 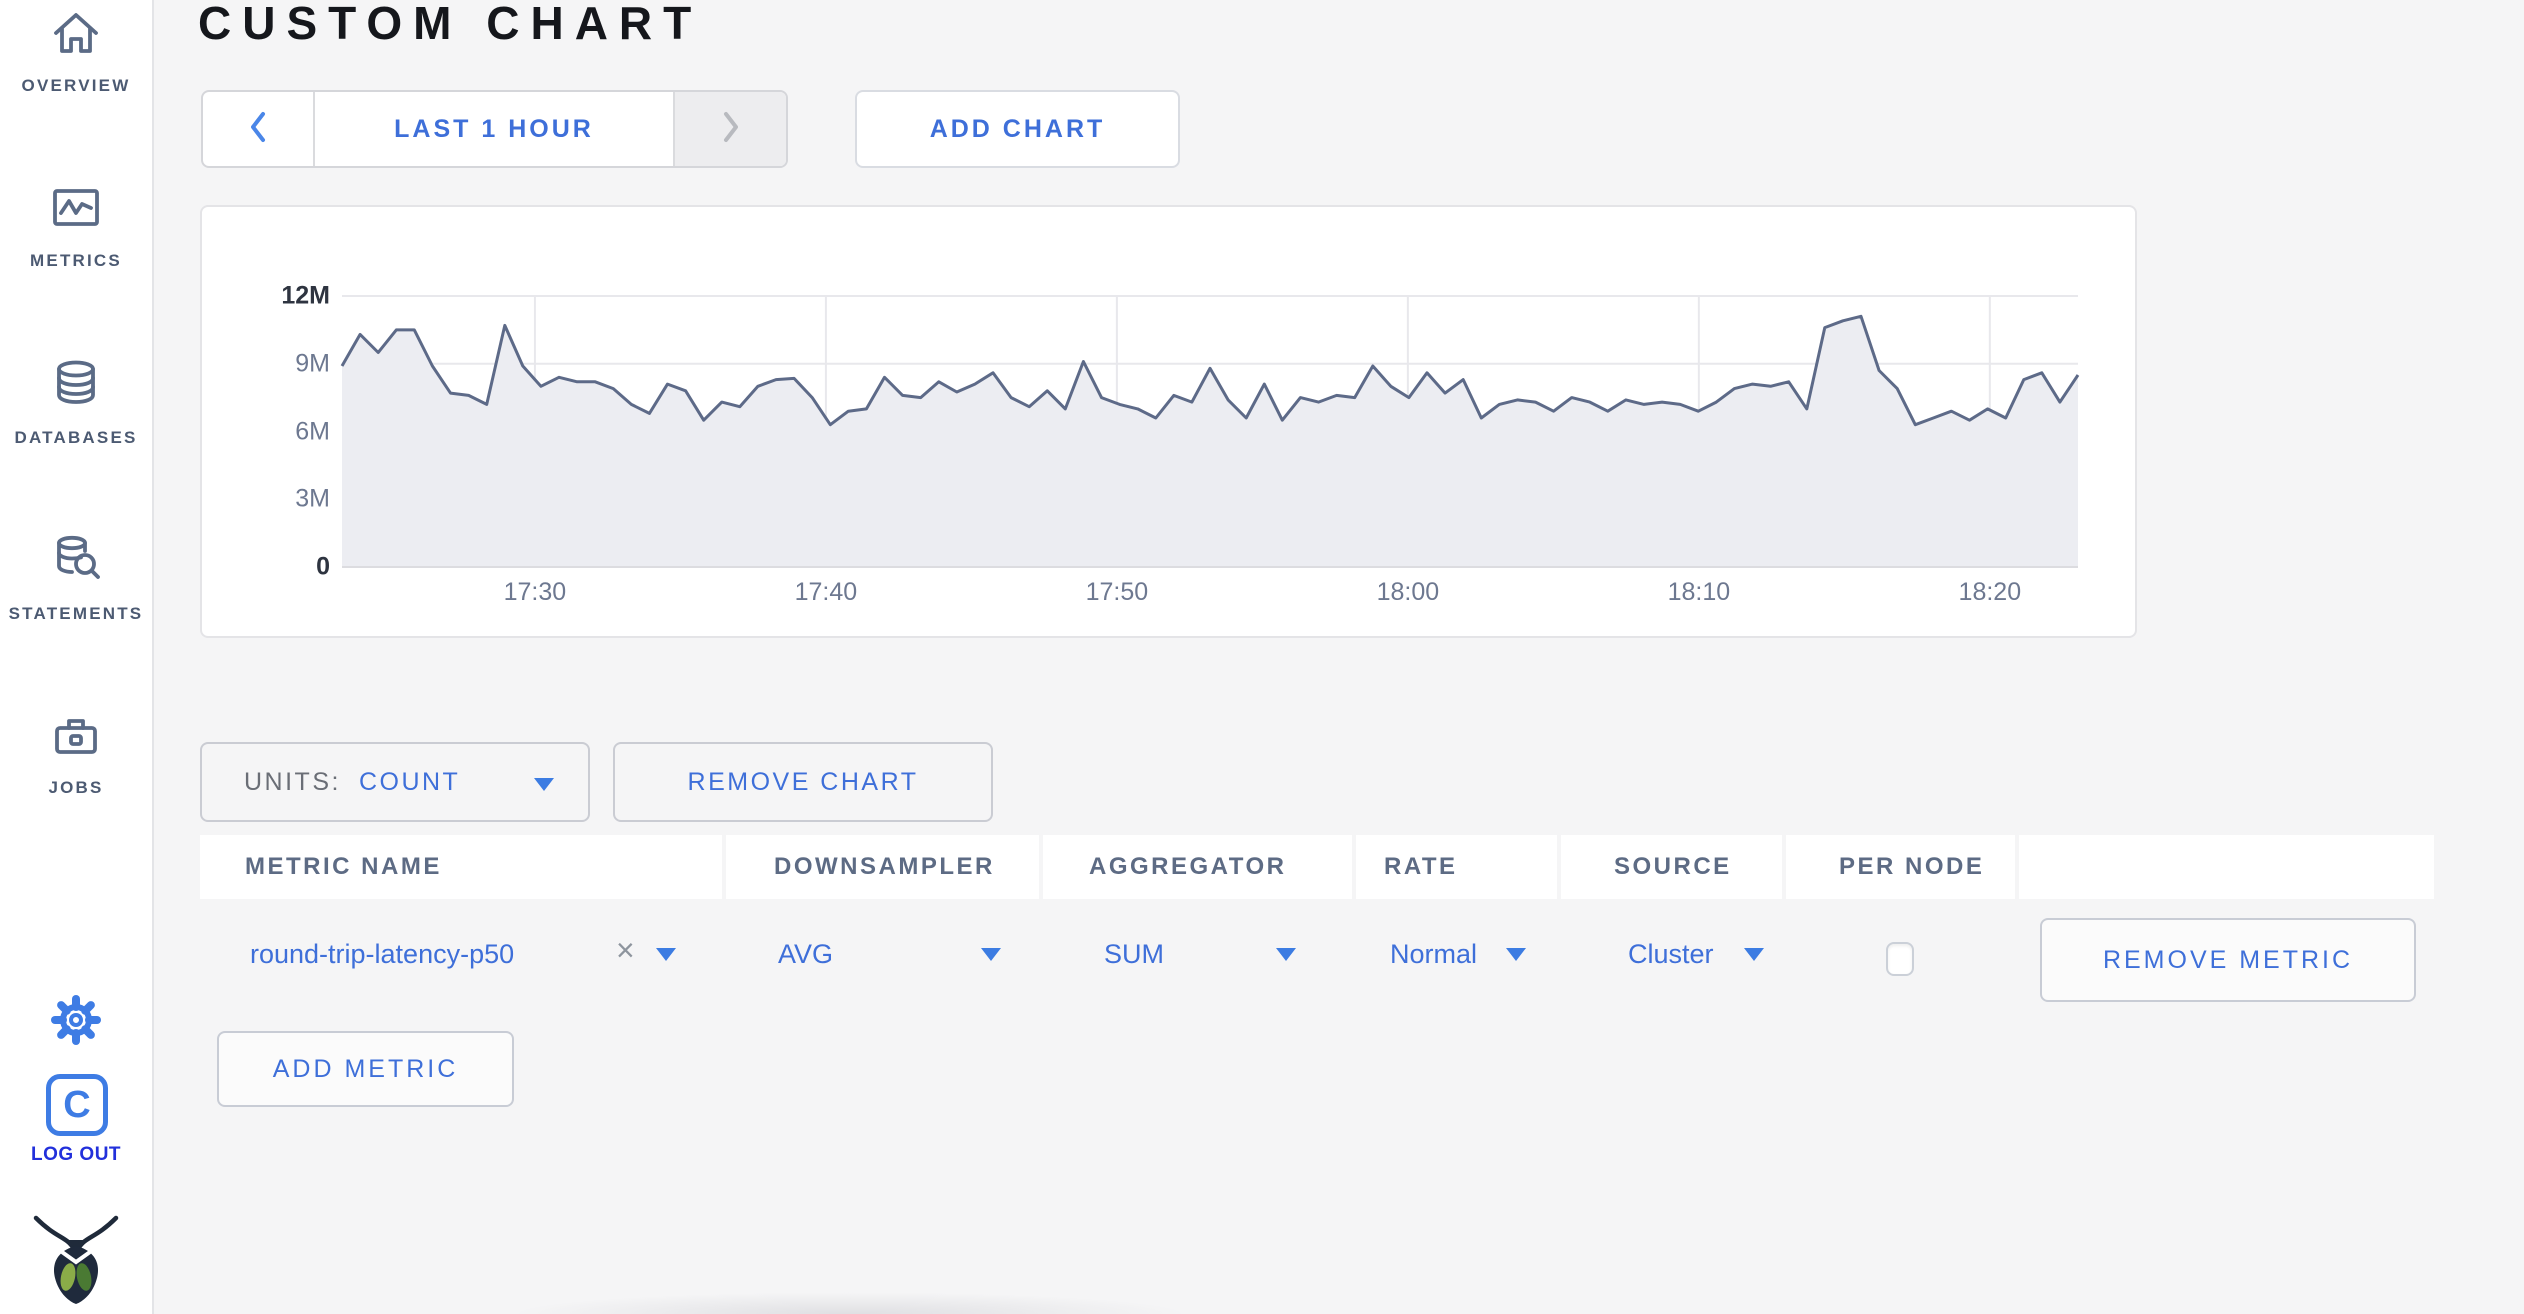 I want to click on y-tick-label: 3M, so click(x=312, y=498).